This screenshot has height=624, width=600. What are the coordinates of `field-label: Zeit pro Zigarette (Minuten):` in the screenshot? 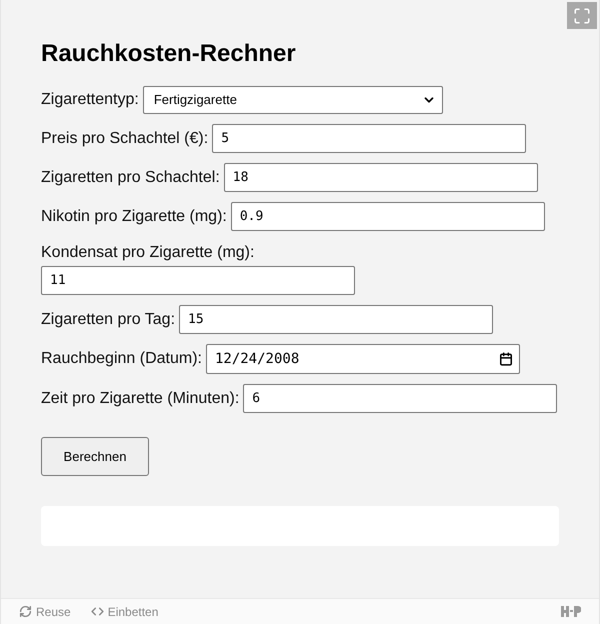 It's located at (140, 398).